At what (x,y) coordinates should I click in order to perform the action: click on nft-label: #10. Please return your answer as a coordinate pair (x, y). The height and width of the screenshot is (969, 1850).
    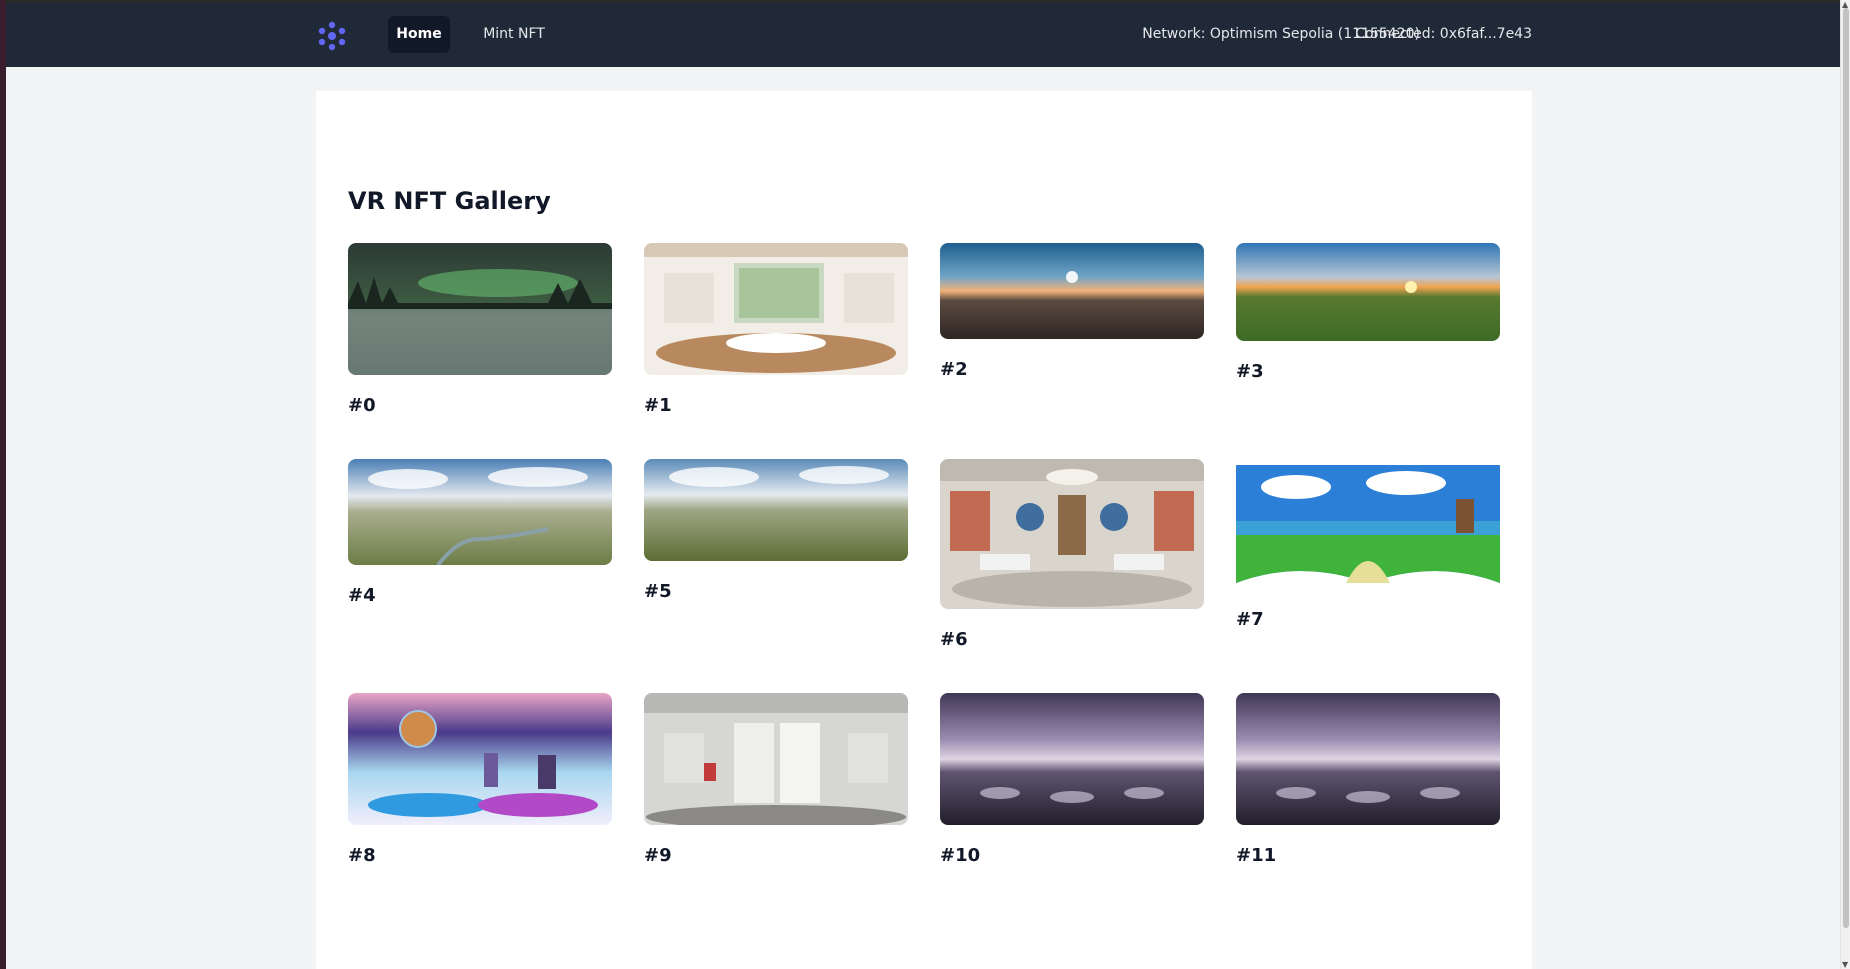
    Looking at the image, I should click on (960, 855).